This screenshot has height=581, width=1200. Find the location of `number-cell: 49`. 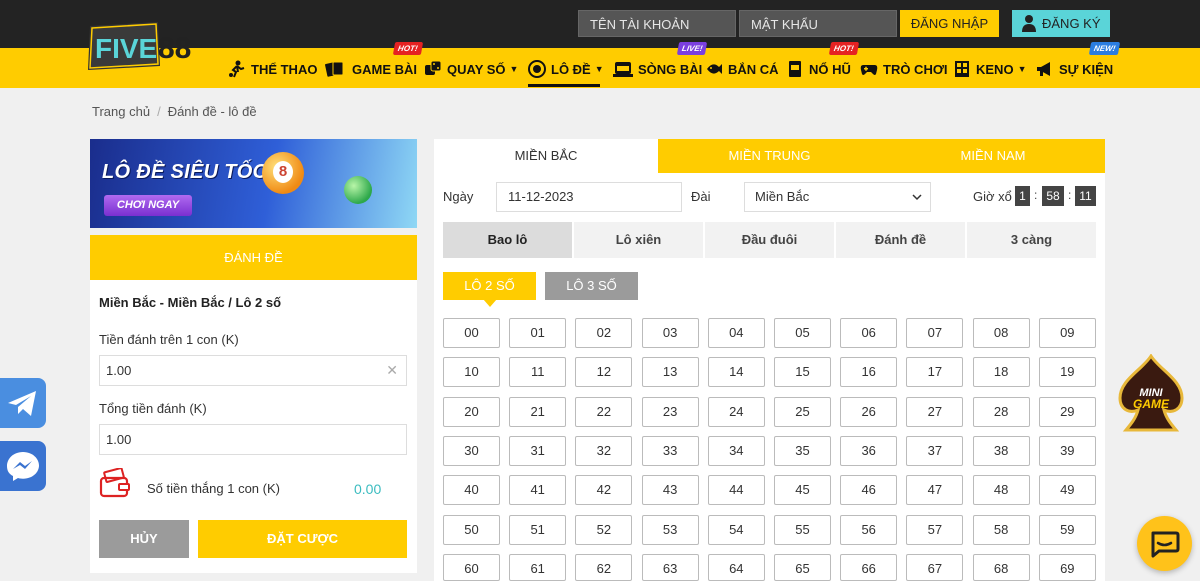

number-cell: 49 is located at coordinates (1067, 490).